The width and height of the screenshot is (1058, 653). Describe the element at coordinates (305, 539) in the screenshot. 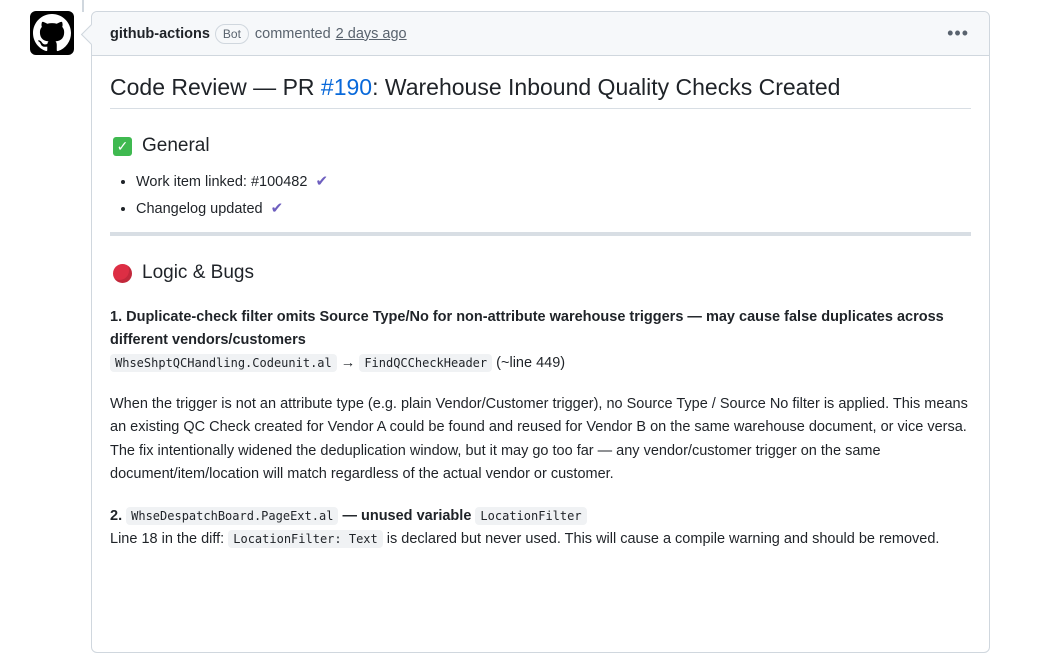

I see `issue-2-code: LocationFilter: Text` at that location.